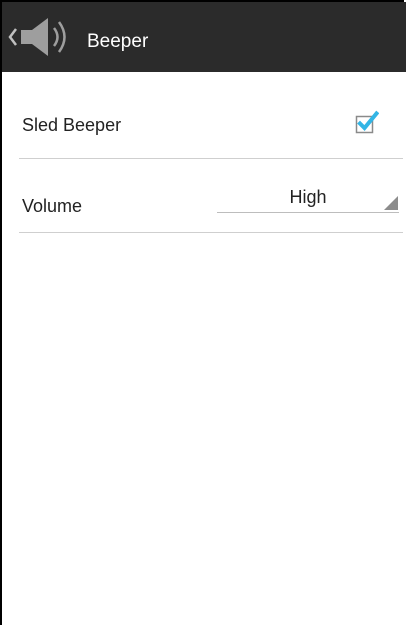 Image resolution: width=406 pixels, height=625 pixels. Describe the element at coordinates (367, 122) in the screenshot. I see `sled-beeper-checkbox` at that location.